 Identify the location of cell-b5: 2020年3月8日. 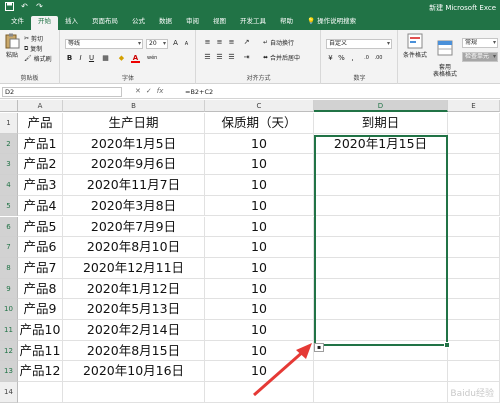
(134, 206).